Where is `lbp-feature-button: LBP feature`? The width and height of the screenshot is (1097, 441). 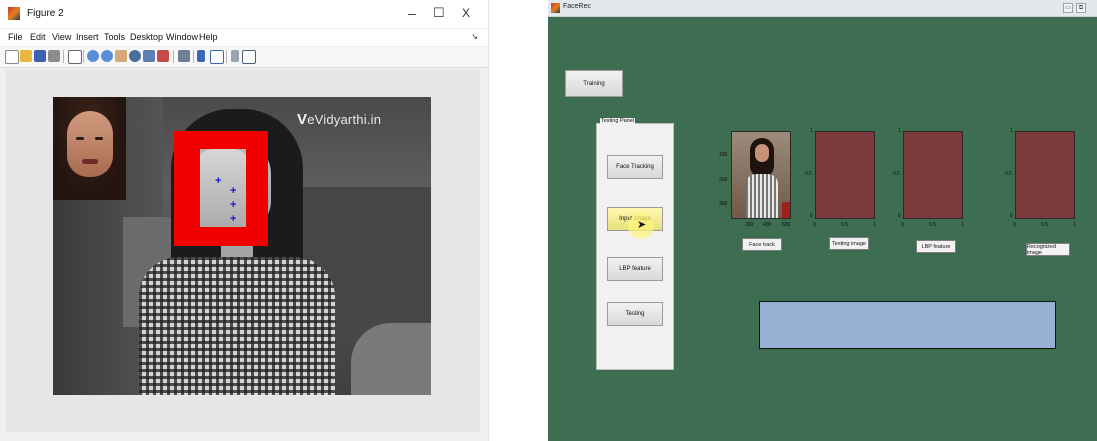
lbp-feature-button: LBP feature is located at coordinates (635, 269).